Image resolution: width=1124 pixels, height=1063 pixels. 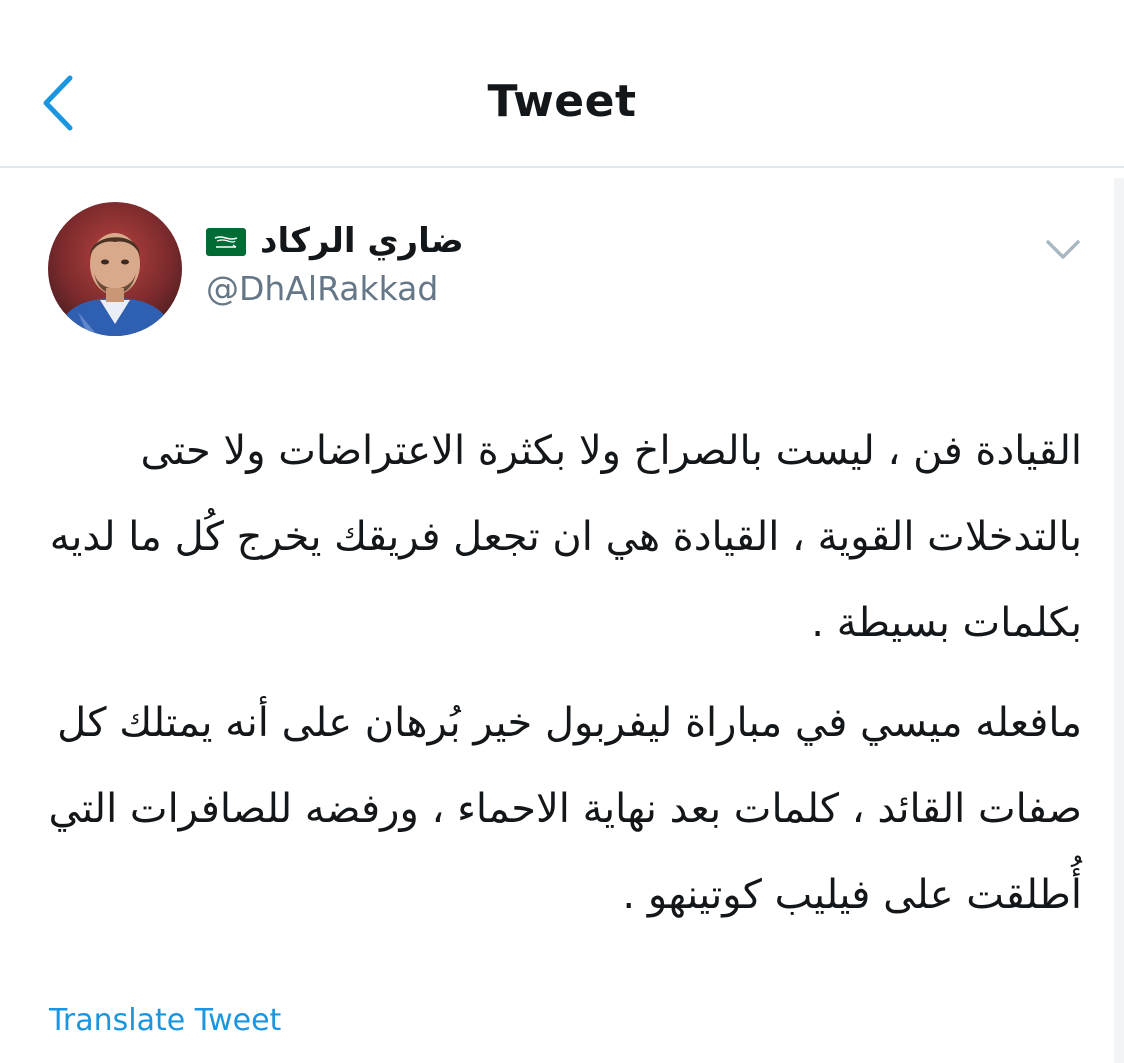 I want to click on author-handle: @DhAlRakkad, so click(x=322, y=289).